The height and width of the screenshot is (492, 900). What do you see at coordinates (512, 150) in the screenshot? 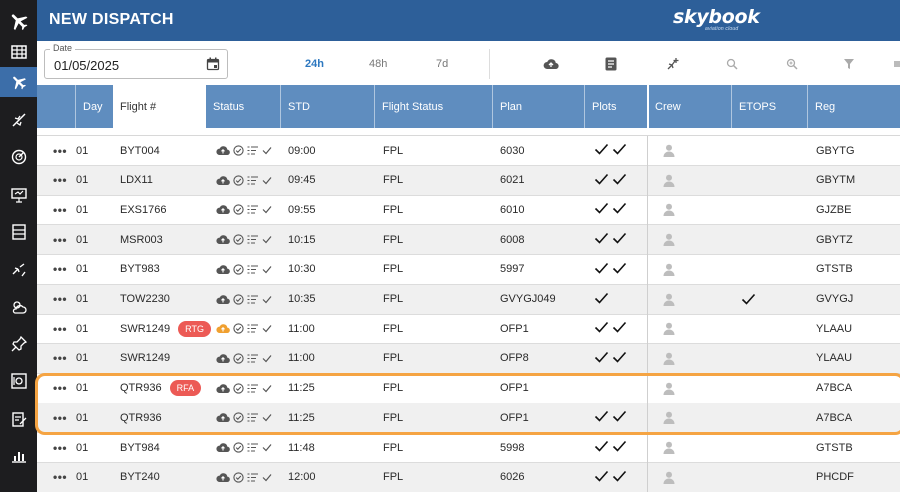
I see `plan-cell: 6030` at bounding box center [512, 150].